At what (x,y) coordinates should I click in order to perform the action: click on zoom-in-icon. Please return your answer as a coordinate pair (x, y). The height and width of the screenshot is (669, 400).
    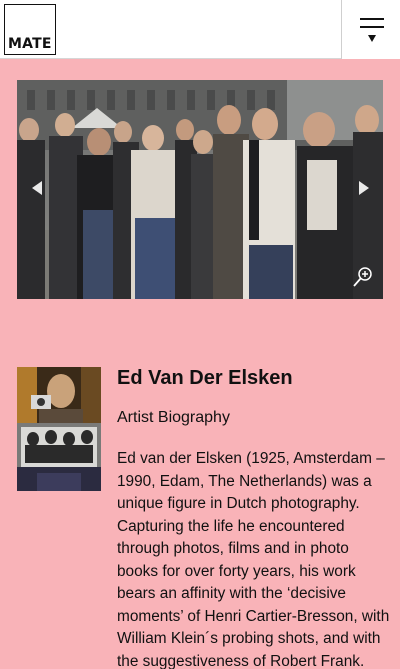
    Looking at the image, I should click on (363, 277).